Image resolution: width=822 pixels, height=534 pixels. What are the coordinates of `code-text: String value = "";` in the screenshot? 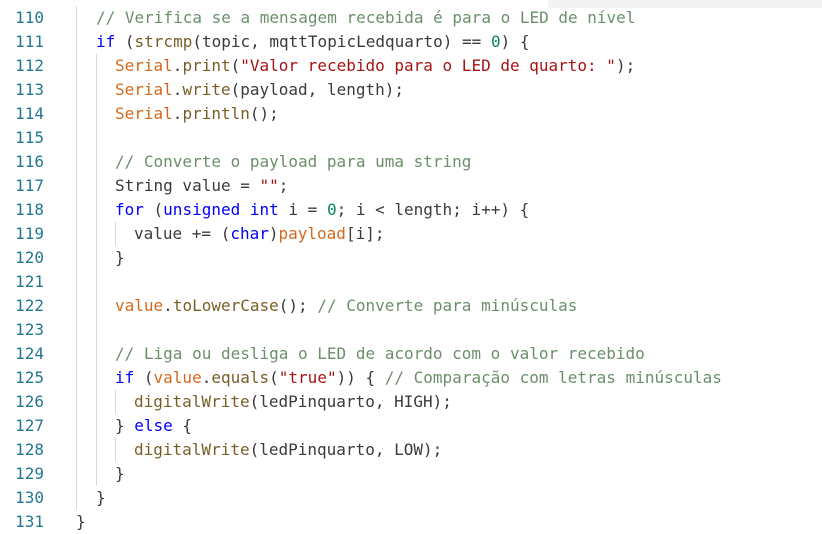 It's located at (201, 186).